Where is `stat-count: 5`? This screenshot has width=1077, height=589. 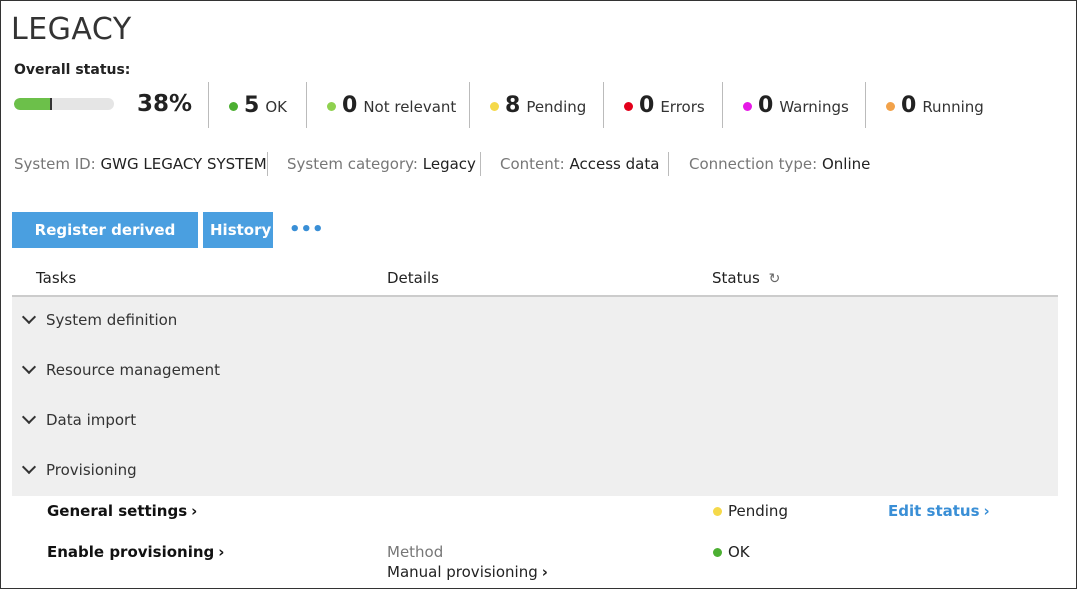
stat-count: 5 is located at coordinates (252, 105).